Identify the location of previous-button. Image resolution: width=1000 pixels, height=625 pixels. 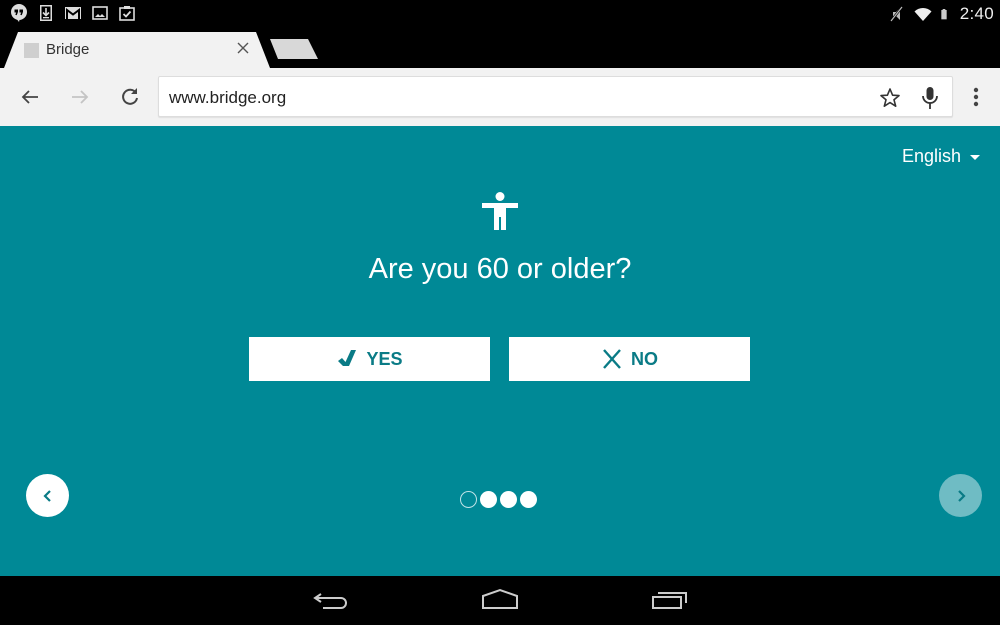
(47, 495).